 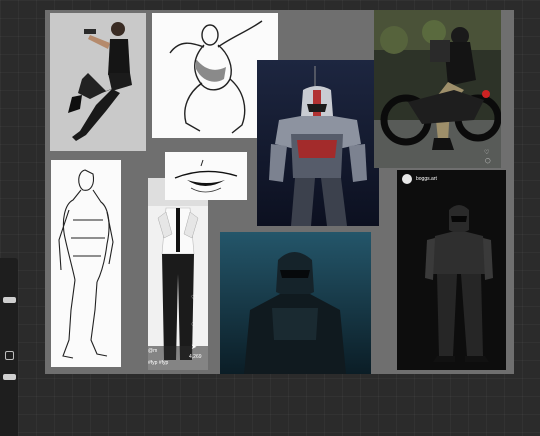 I want to click on armored-soldier-render, so click(x=318, y=143).